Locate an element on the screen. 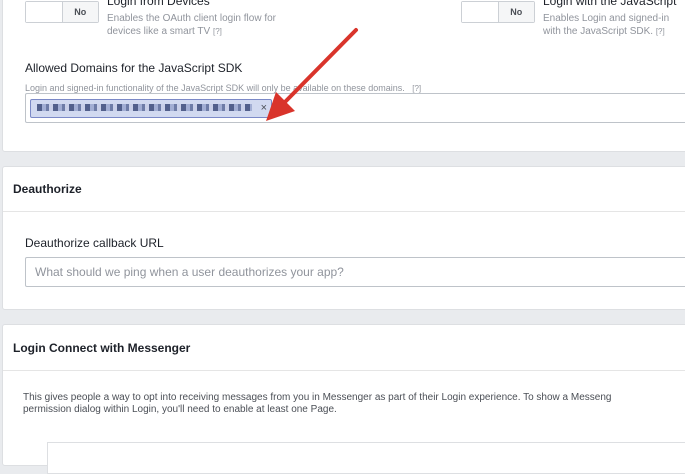 This screenshot has height=474, width=685. page-selector-input is located at coordinates (366, 458).